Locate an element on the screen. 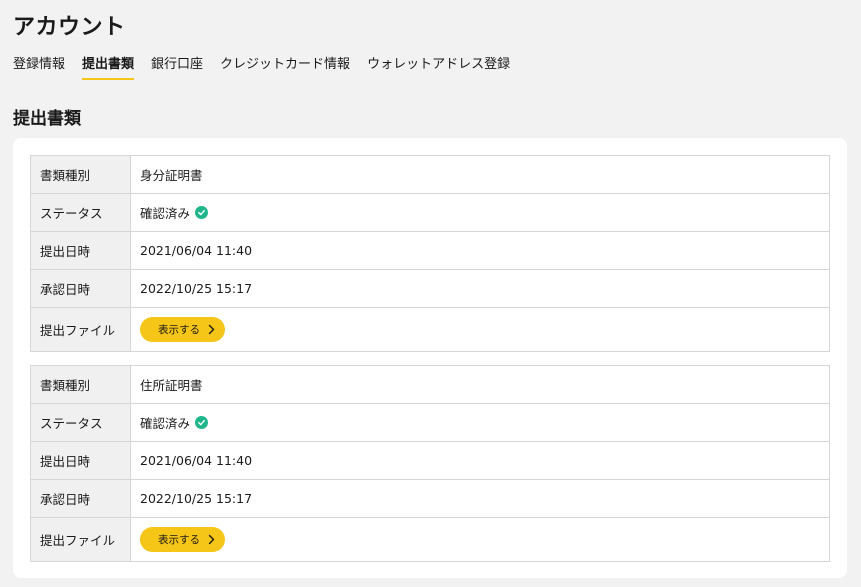 The image size is (861, 587). section-title: 提出書類 is located at coordinates (47, 119).